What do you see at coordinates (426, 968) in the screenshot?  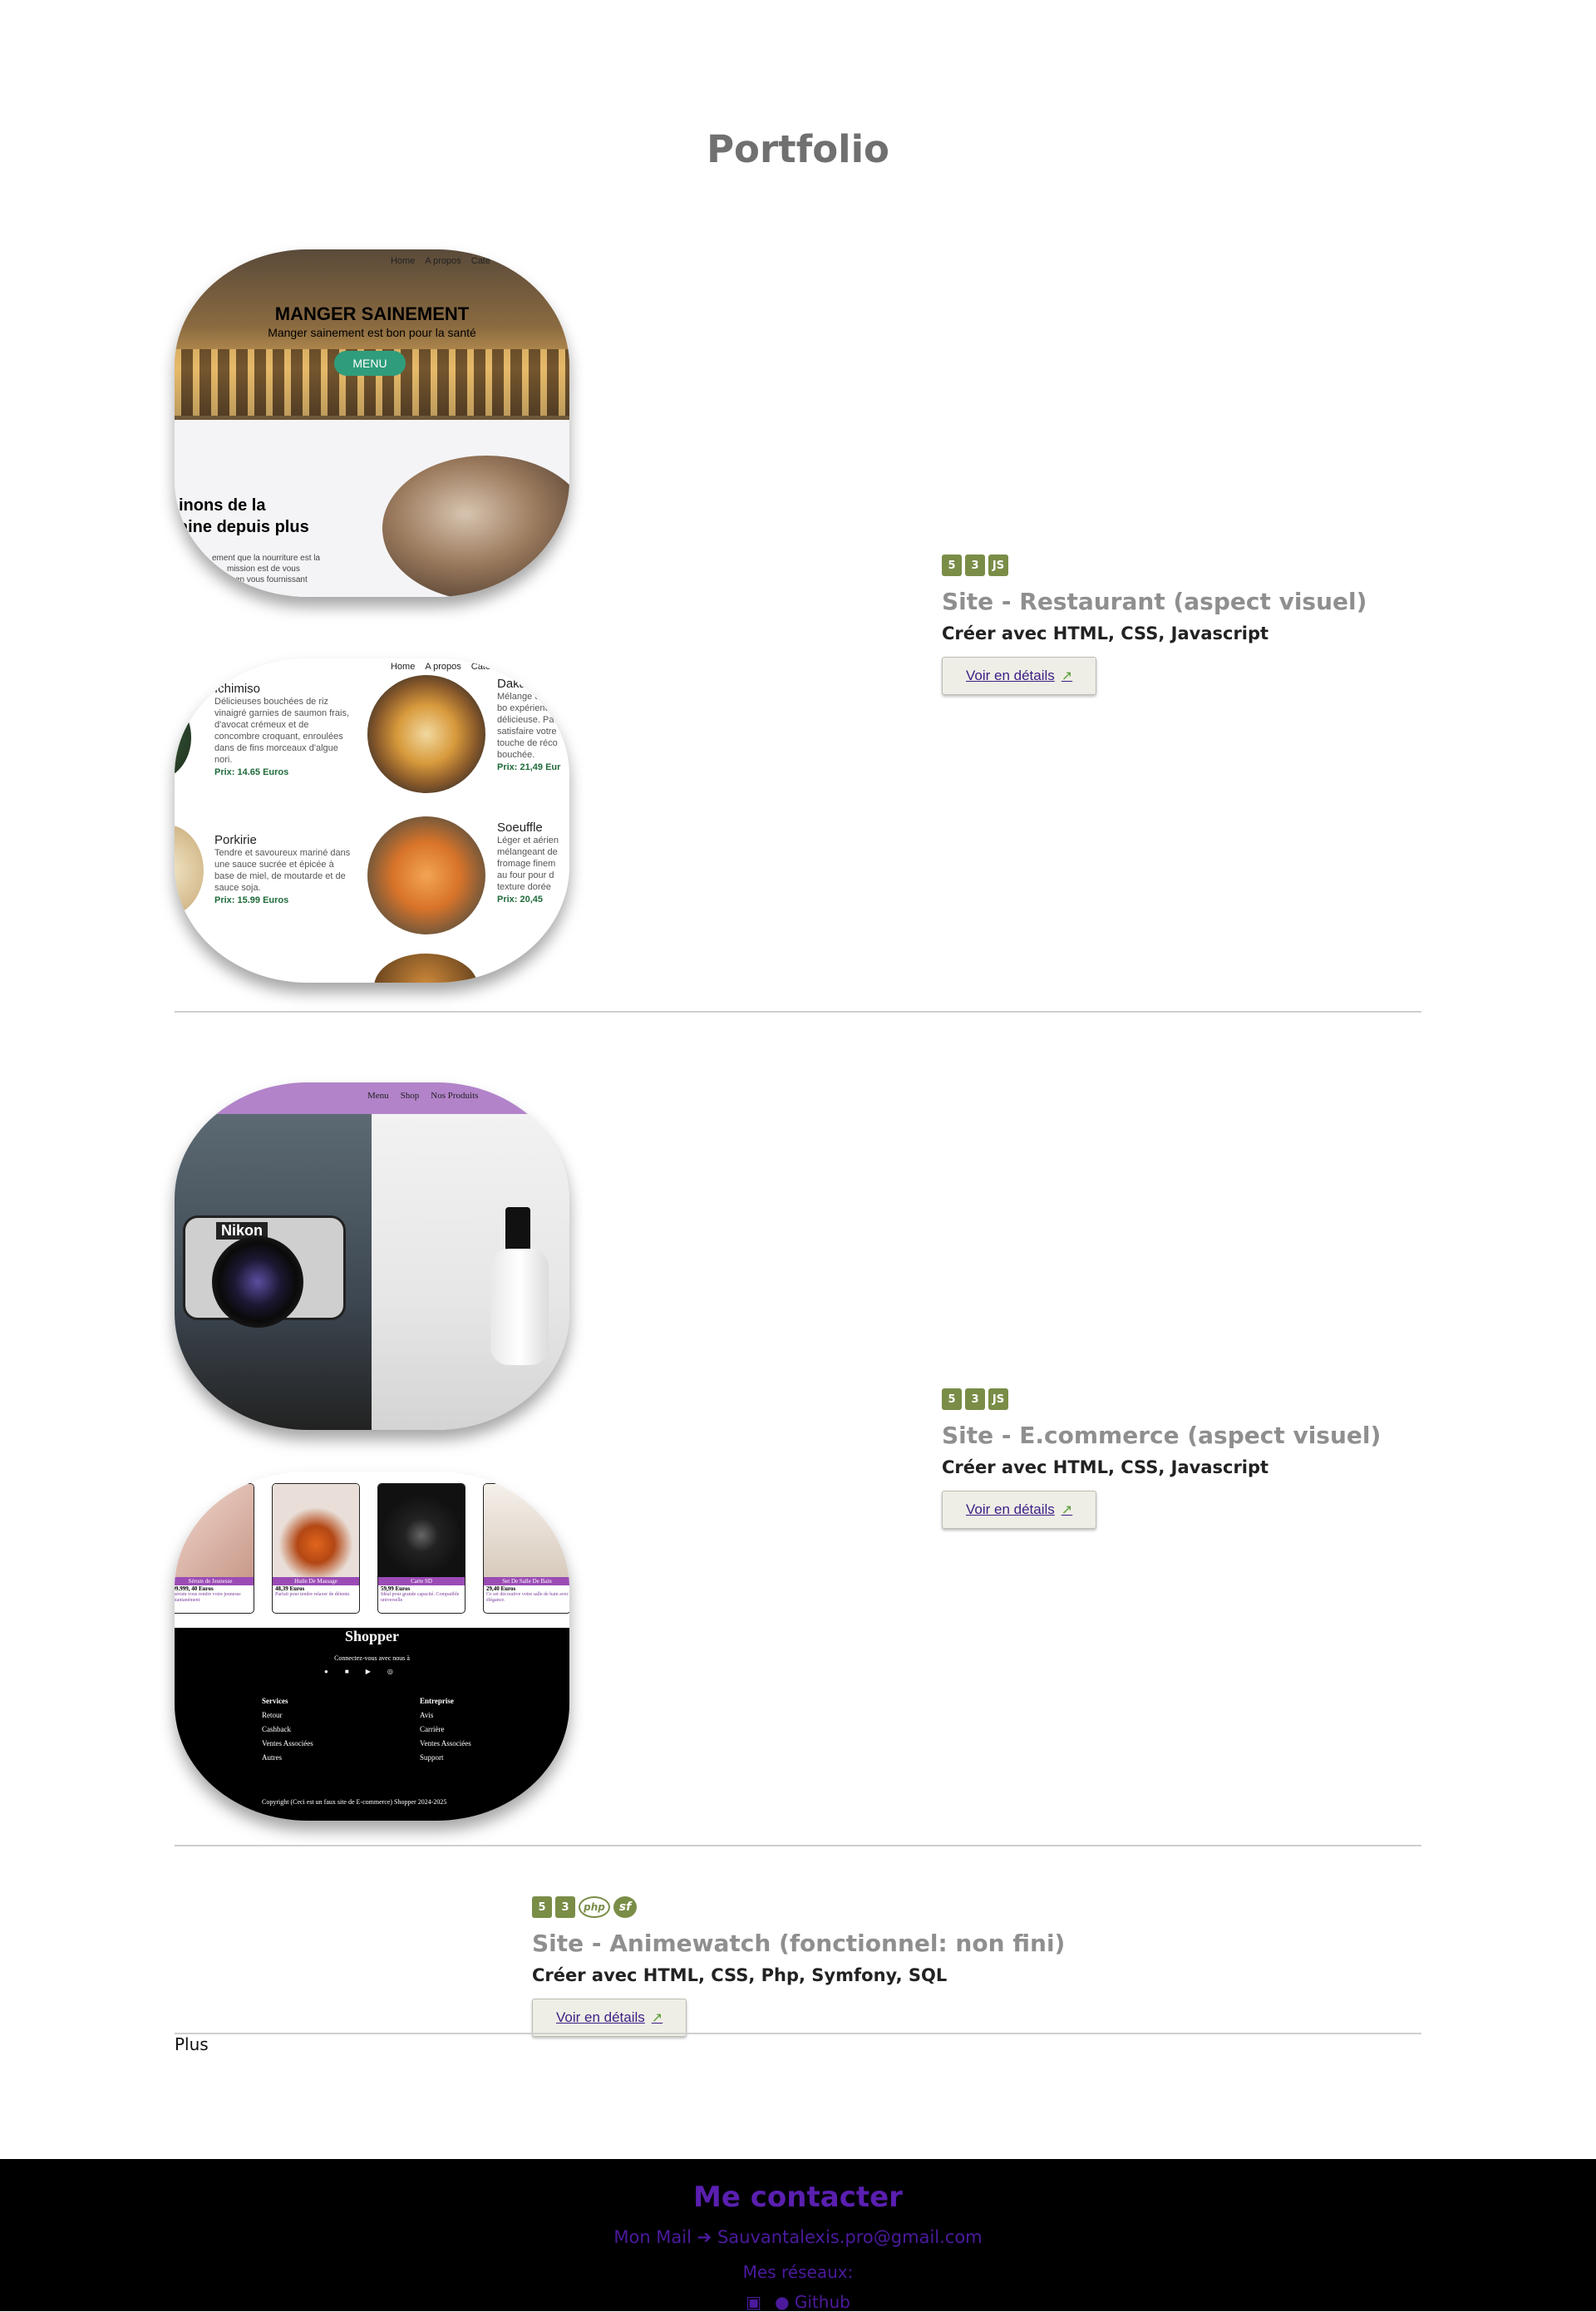 I see `dish-image-bottom` at bounding box center [426, 968].